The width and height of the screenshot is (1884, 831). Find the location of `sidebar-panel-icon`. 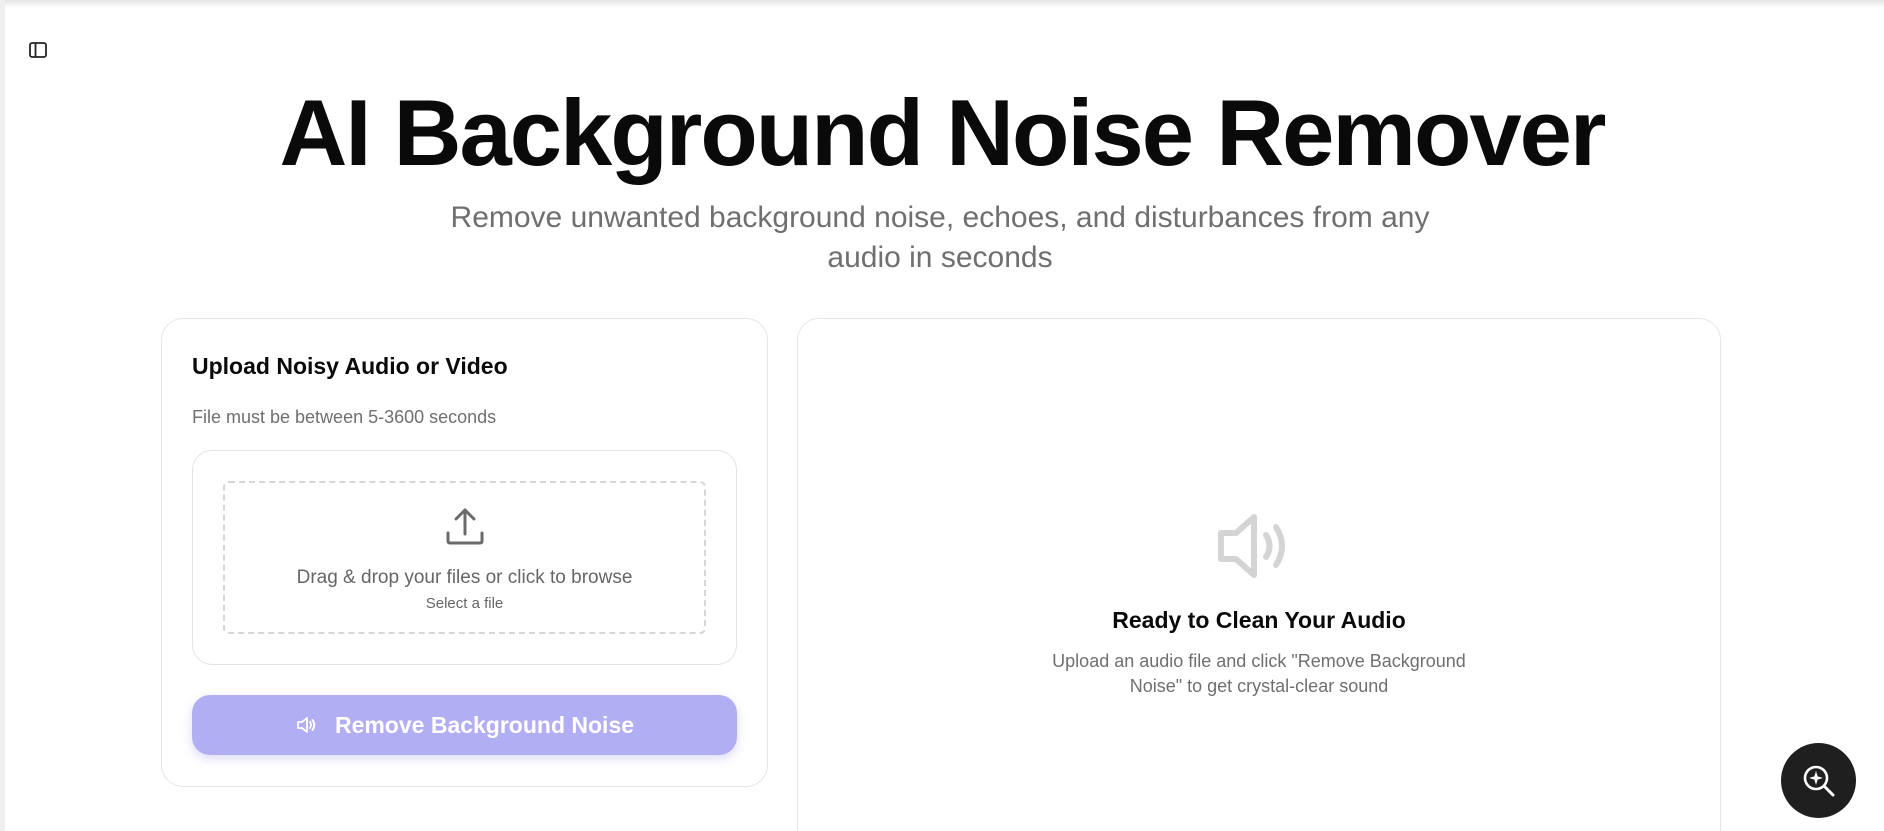

sidebar-panel-icon is located at coordinates (38, 50).